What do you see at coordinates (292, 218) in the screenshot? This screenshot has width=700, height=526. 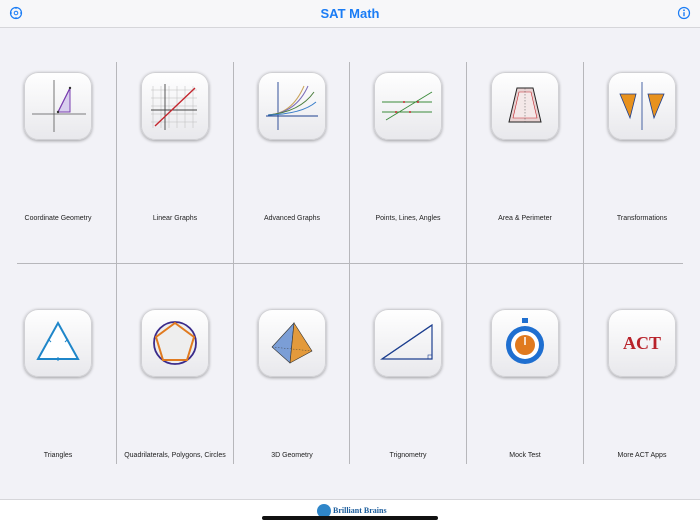 I see `tile-label: Advanced Graphs` at bounding box center [292, 218].